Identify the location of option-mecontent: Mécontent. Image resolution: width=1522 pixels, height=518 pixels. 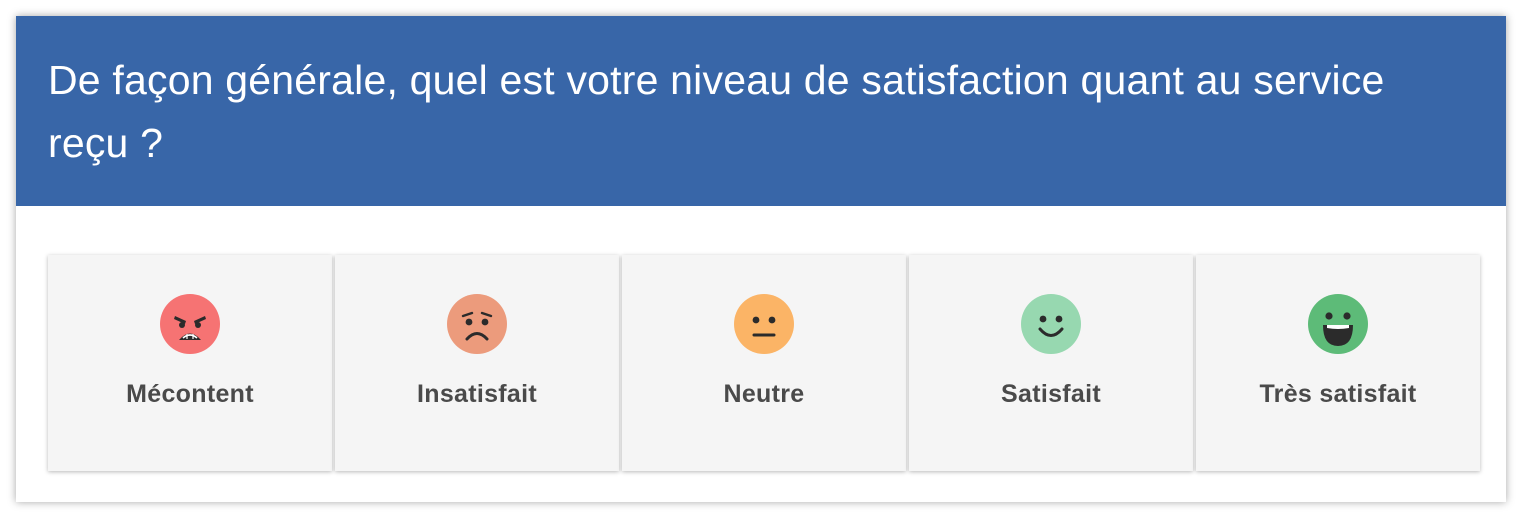
(190, 363).